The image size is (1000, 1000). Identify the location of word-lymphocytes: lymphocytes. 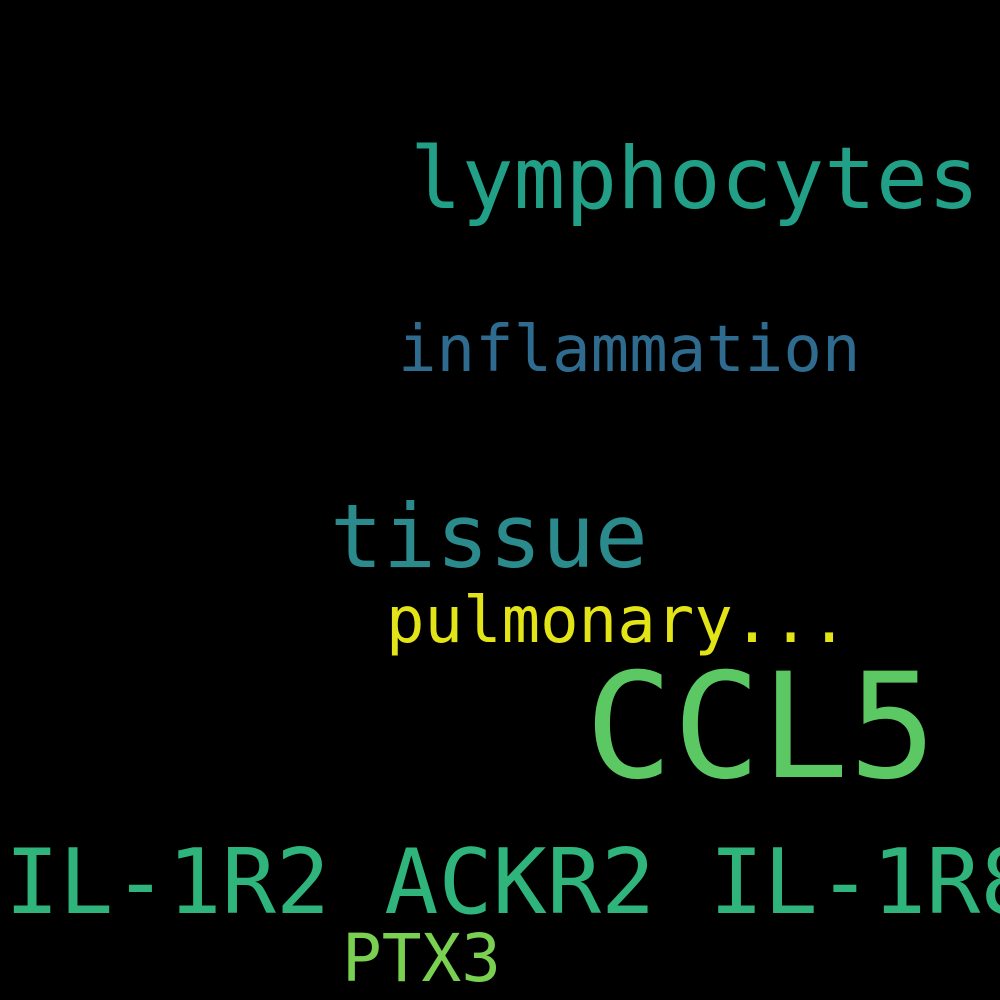
(695, 179).